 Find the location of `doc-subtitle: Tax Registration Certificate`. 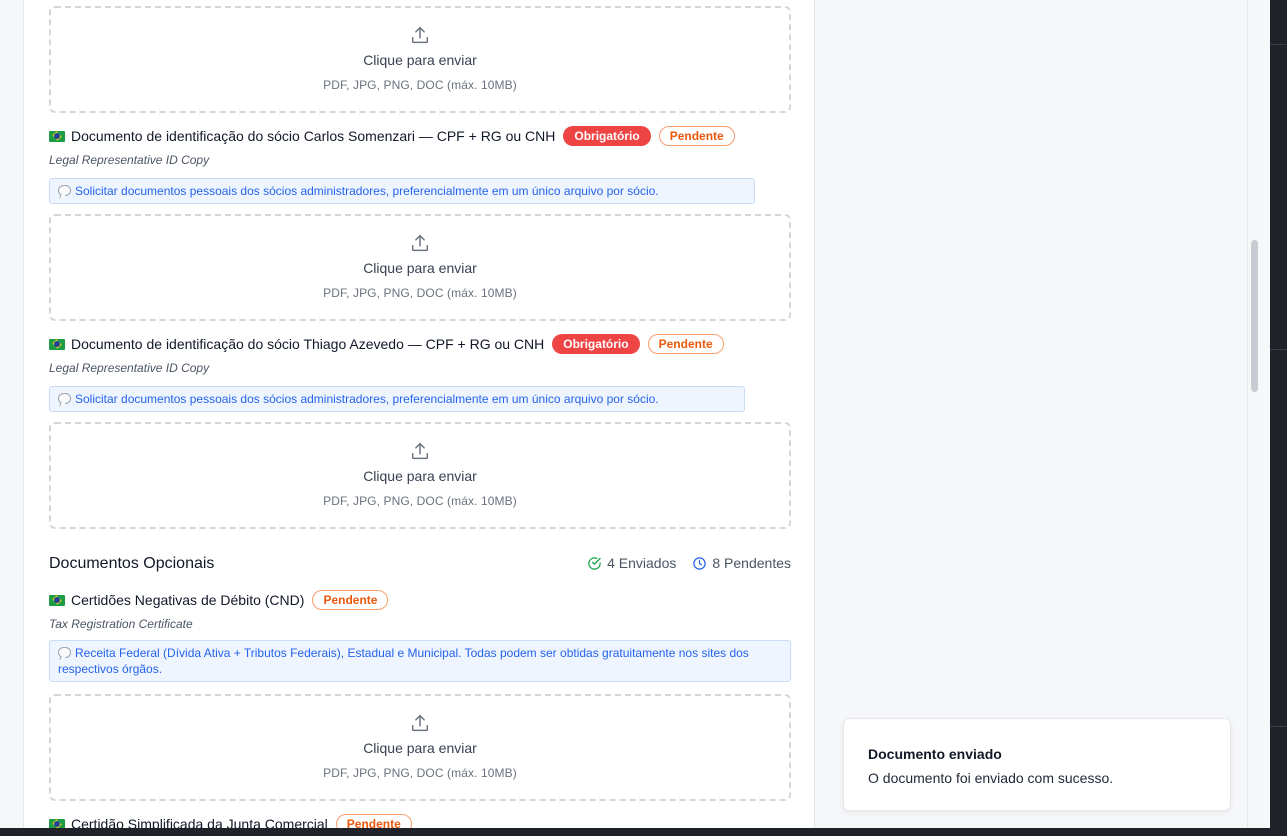

doc-subtitle: Tax Registration Certificate is located at coordinates (121, 624).